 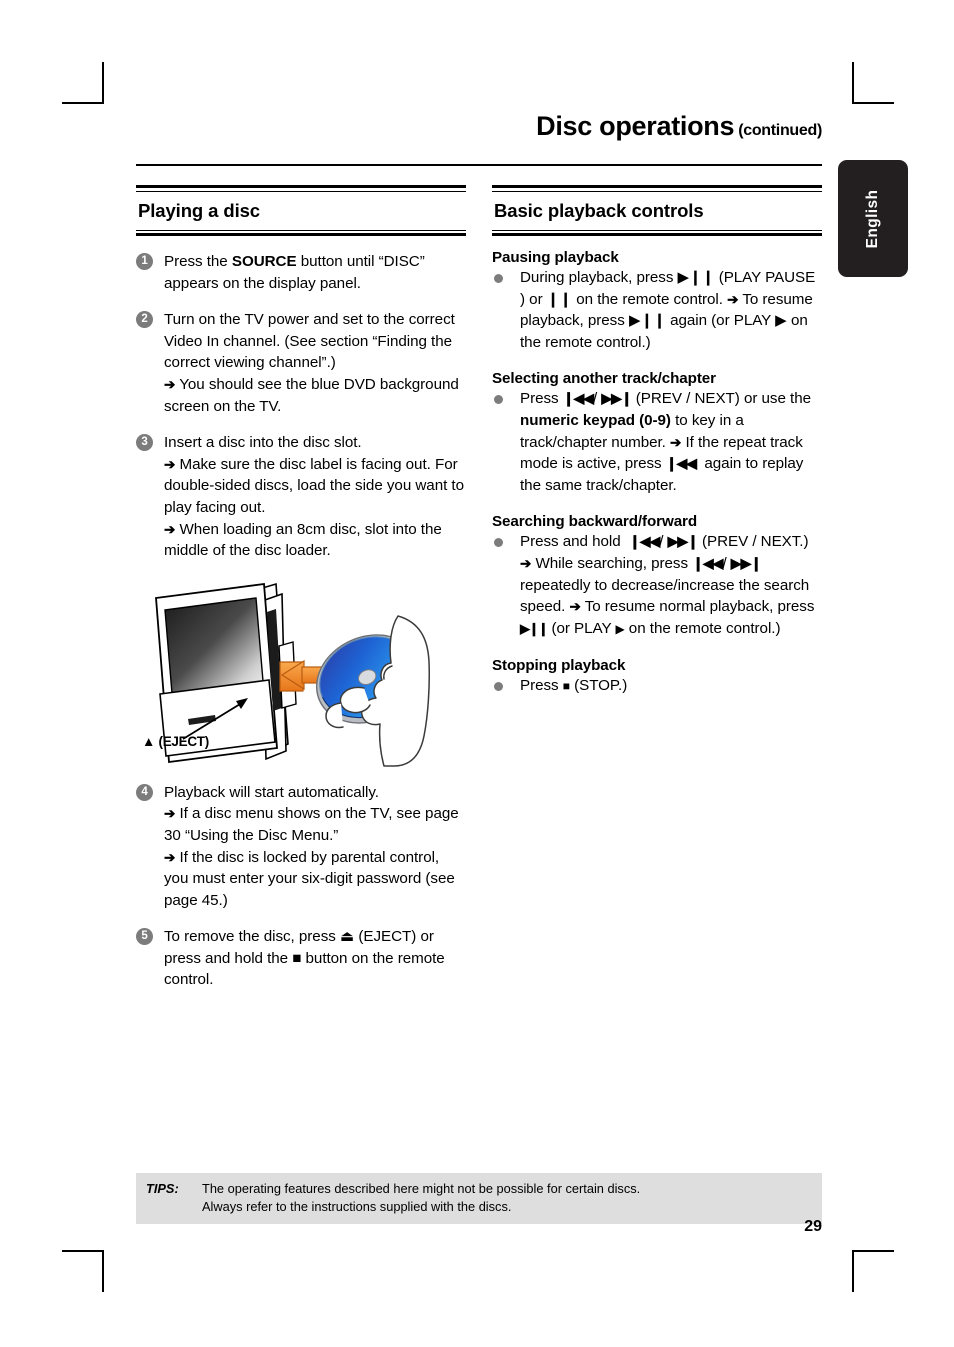 I want to click on page-title: Disc operations (continued), so click(x=679, y=126).